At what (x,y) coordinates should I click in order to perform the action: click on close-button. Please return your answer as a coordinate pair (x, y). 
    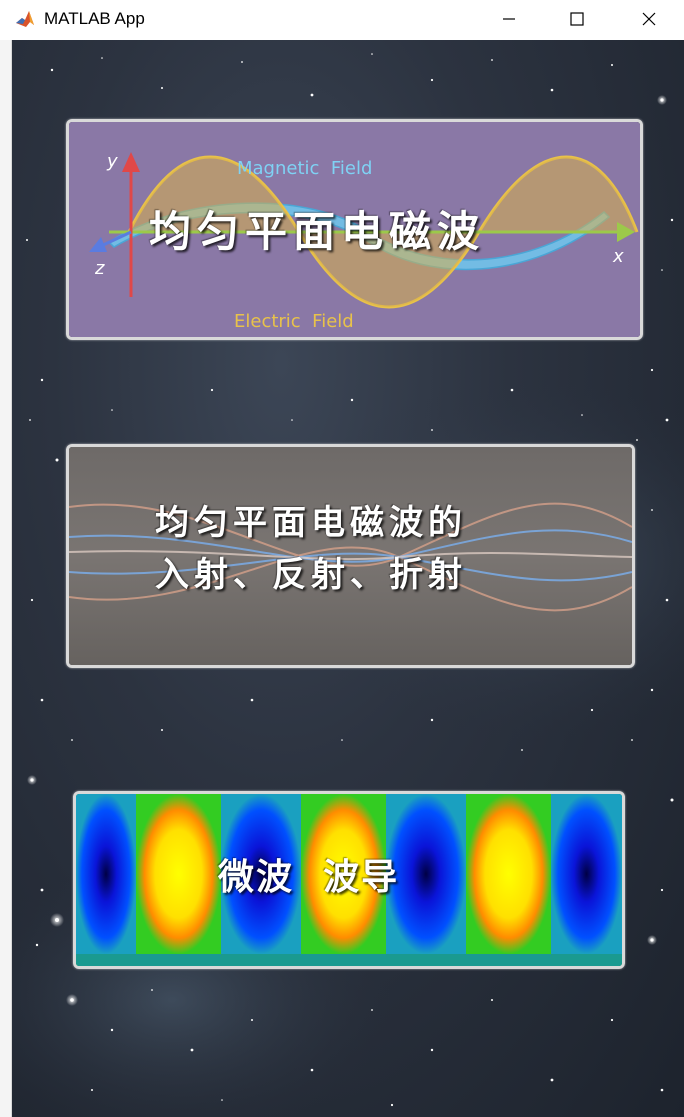
    Looking at the image, I should click on (649, 19).